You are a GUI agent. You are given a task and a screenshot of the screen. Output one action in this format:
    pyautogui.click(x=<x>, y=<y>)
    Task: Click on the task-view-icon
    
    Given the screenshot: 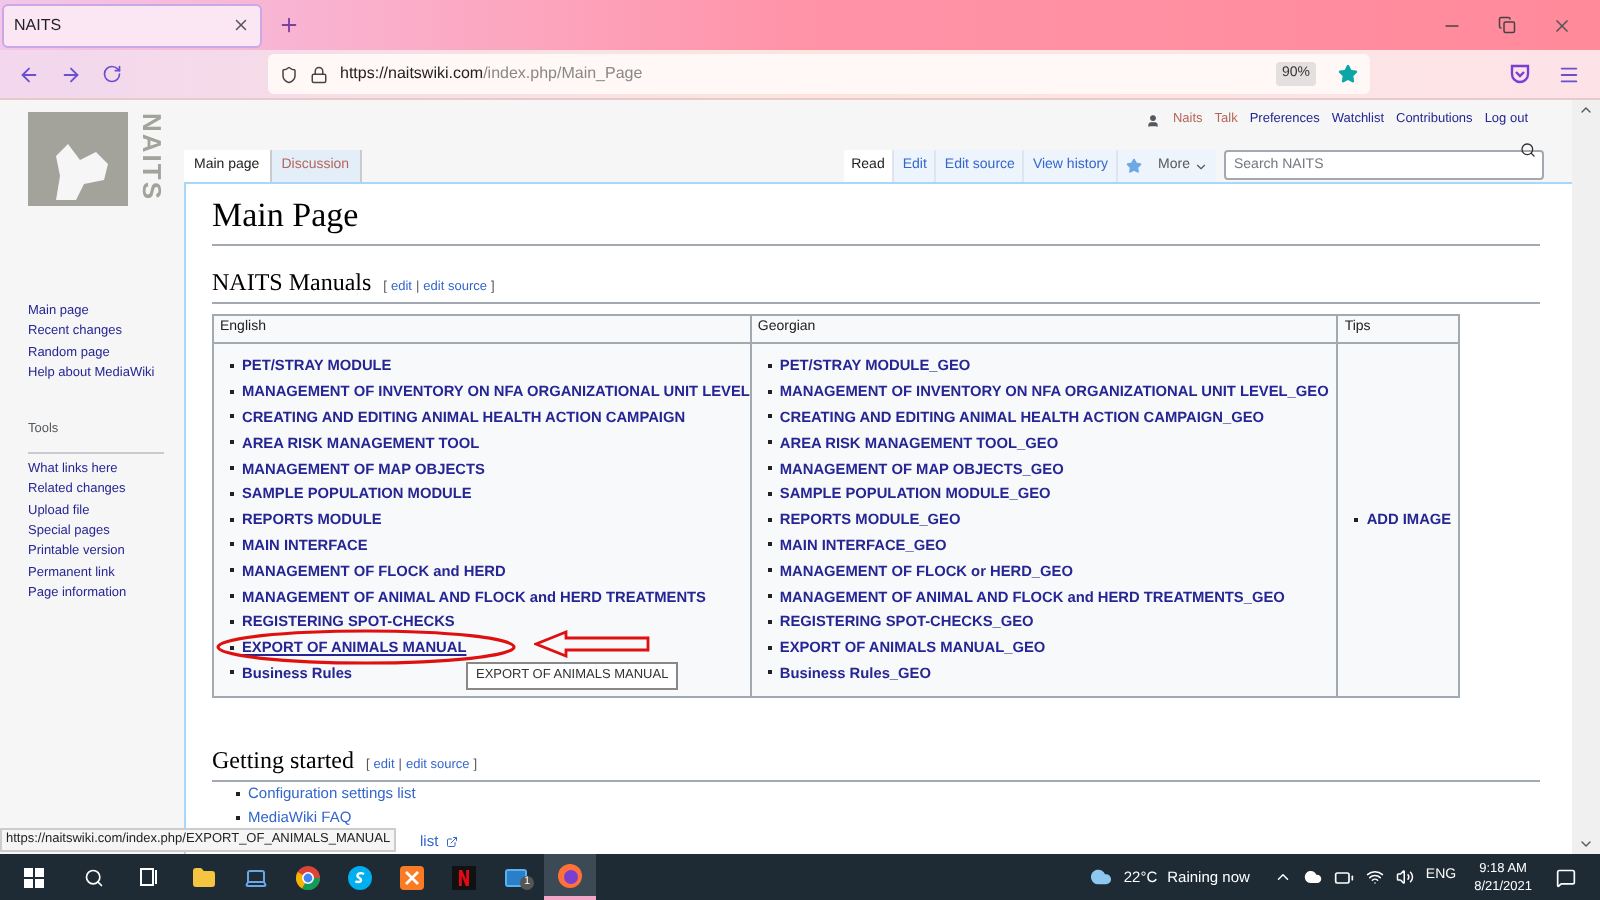 What is the action you would take?
    pyautogui.click(x=150, y=877)
    